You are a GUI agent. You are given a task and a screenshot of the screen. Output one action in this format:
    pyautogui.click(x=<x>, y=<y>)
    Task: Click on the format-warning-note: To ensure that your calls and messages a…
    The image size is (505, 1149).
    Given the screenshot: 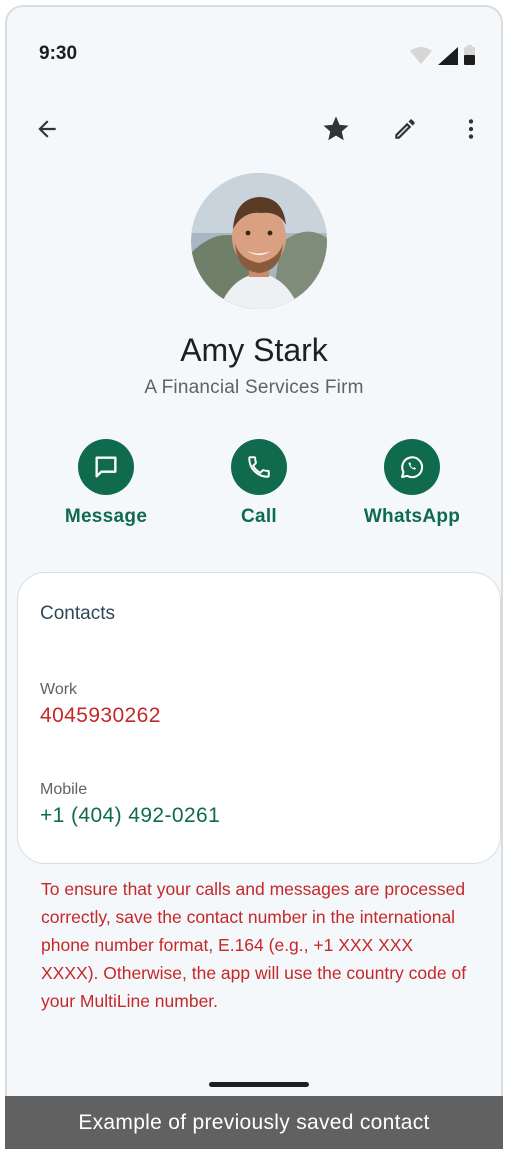 What is the action you would take?
    pyautogui.click(x=254, y=945)
    